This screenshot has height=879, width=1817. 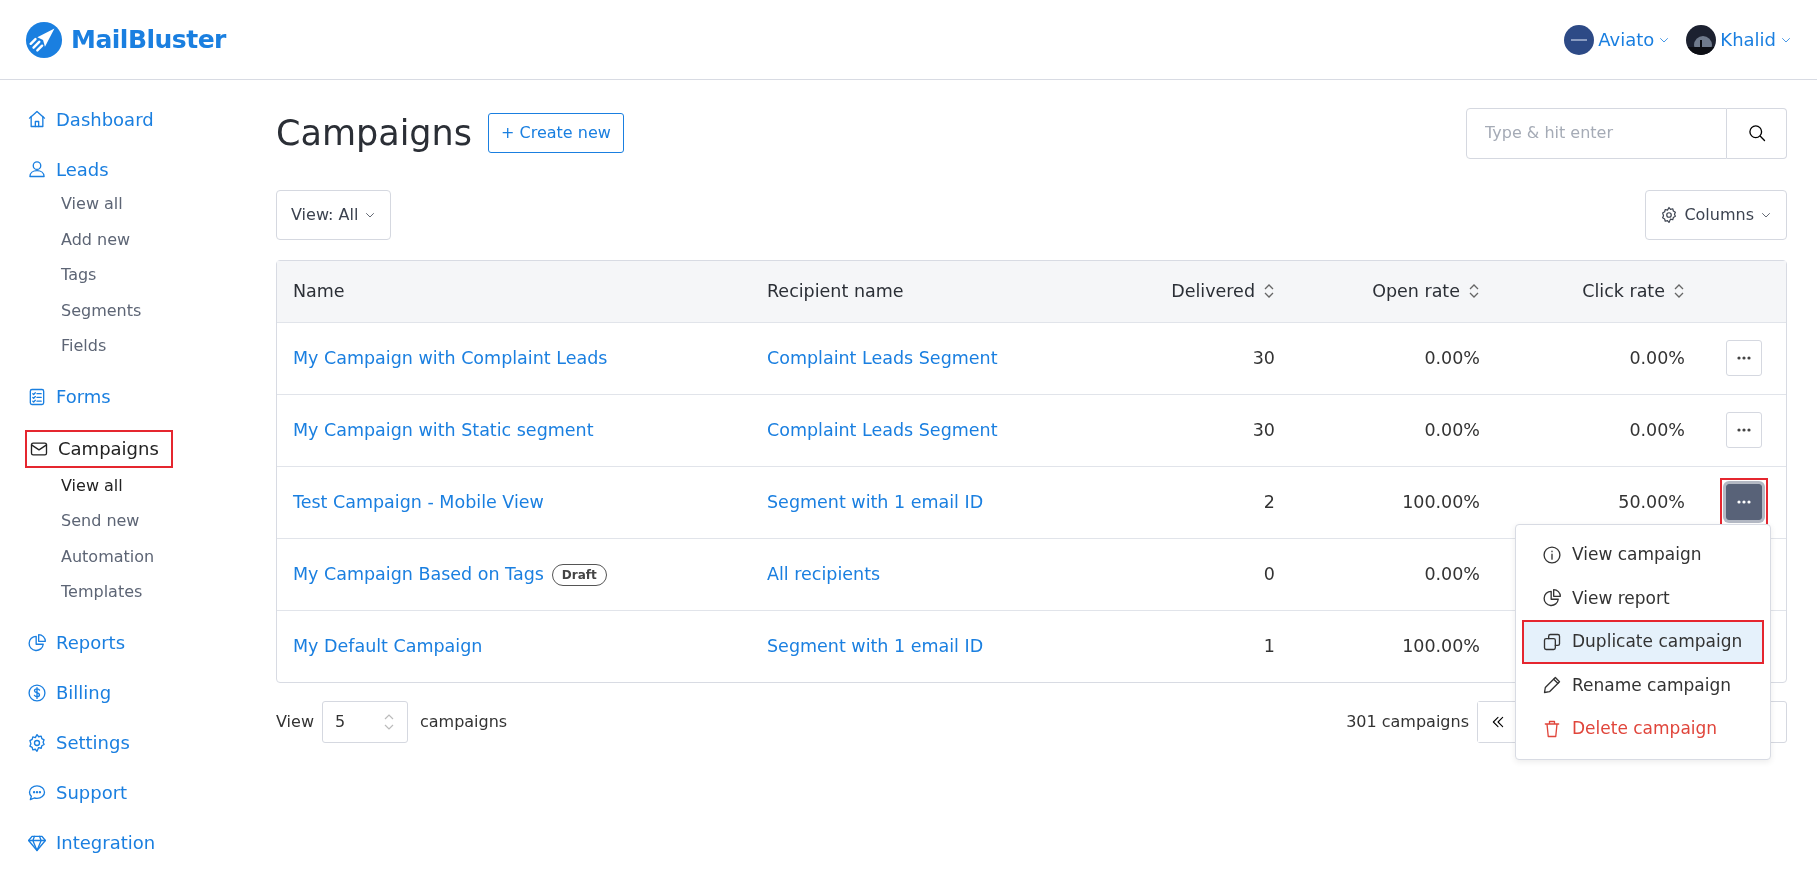 What do you see at coordinates (149, 396) in the screenshot?
I see `sidebar-item: Forms` at bounding box center [149, 396].